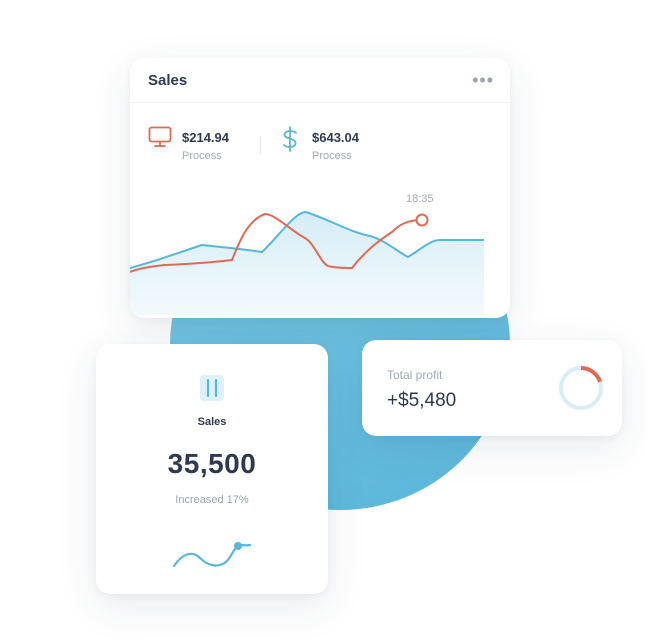  I want to click on sales-summary-value: 35,500, so click(212, 463).